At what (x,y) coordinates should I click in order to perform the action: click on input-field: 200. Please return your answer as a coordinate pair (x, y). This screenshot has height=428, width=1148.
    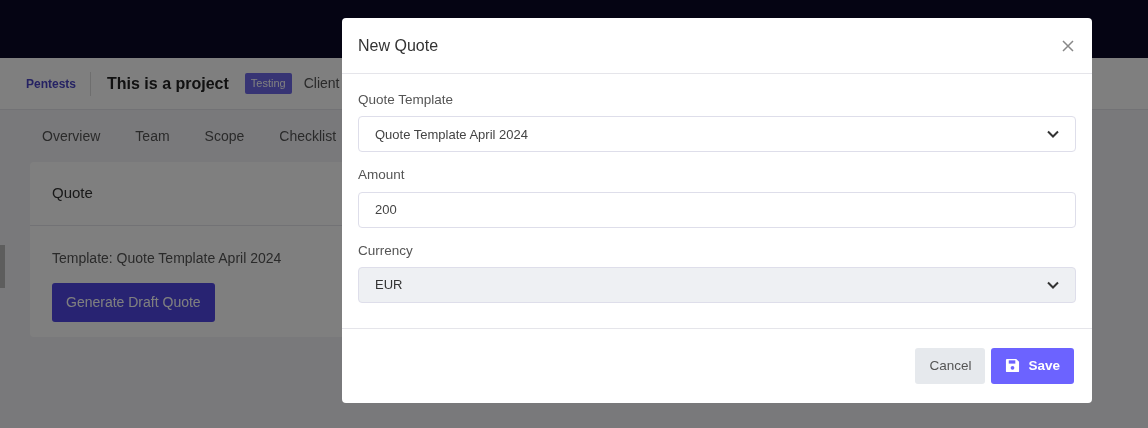
    Looking at the image, I should click on (717, 209).